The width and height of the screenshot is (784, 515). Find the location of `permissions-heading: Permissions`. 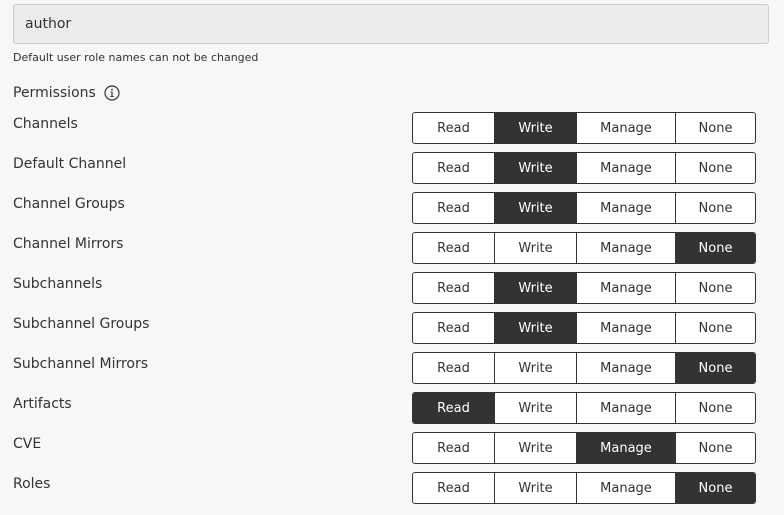

permissions-heading: Permissions is located at coordinates (66, 93).